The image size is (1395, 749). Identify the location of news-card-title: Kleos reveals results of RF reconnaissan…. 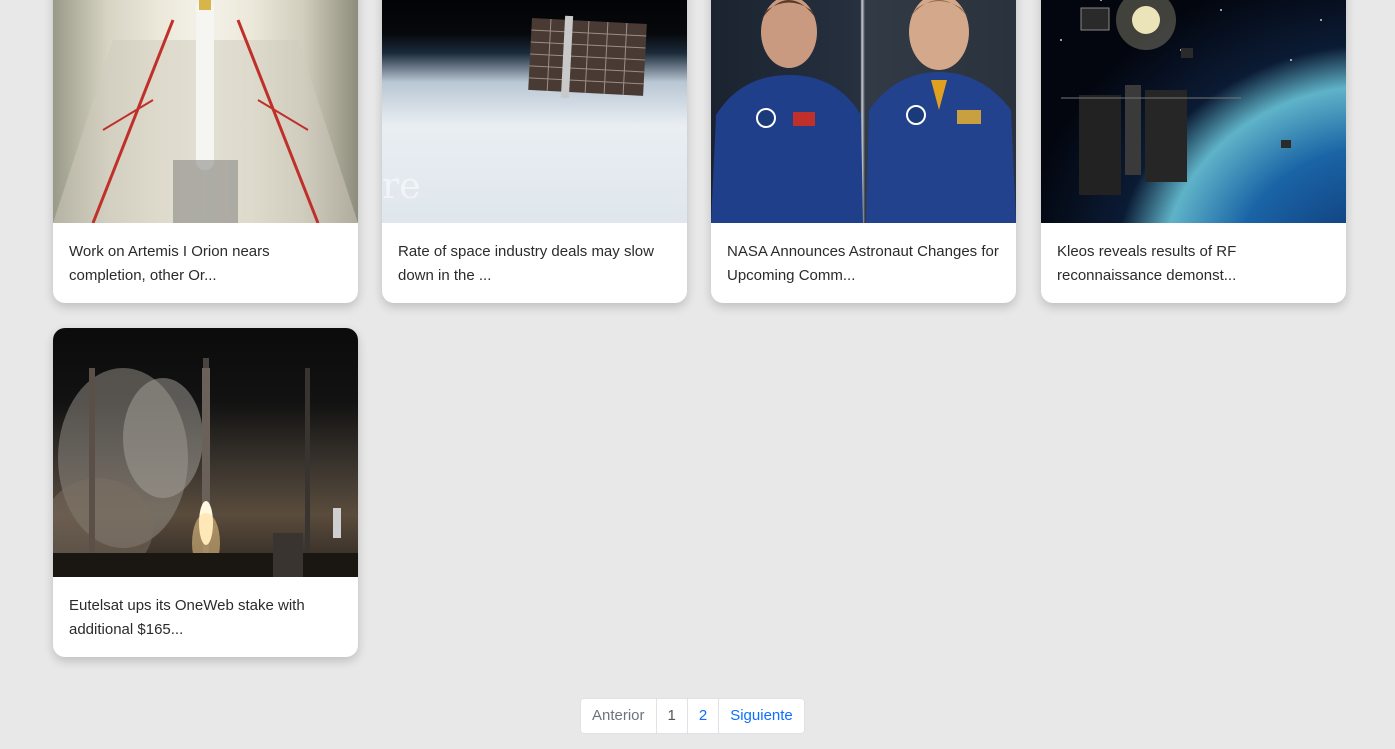
(1193, 255).